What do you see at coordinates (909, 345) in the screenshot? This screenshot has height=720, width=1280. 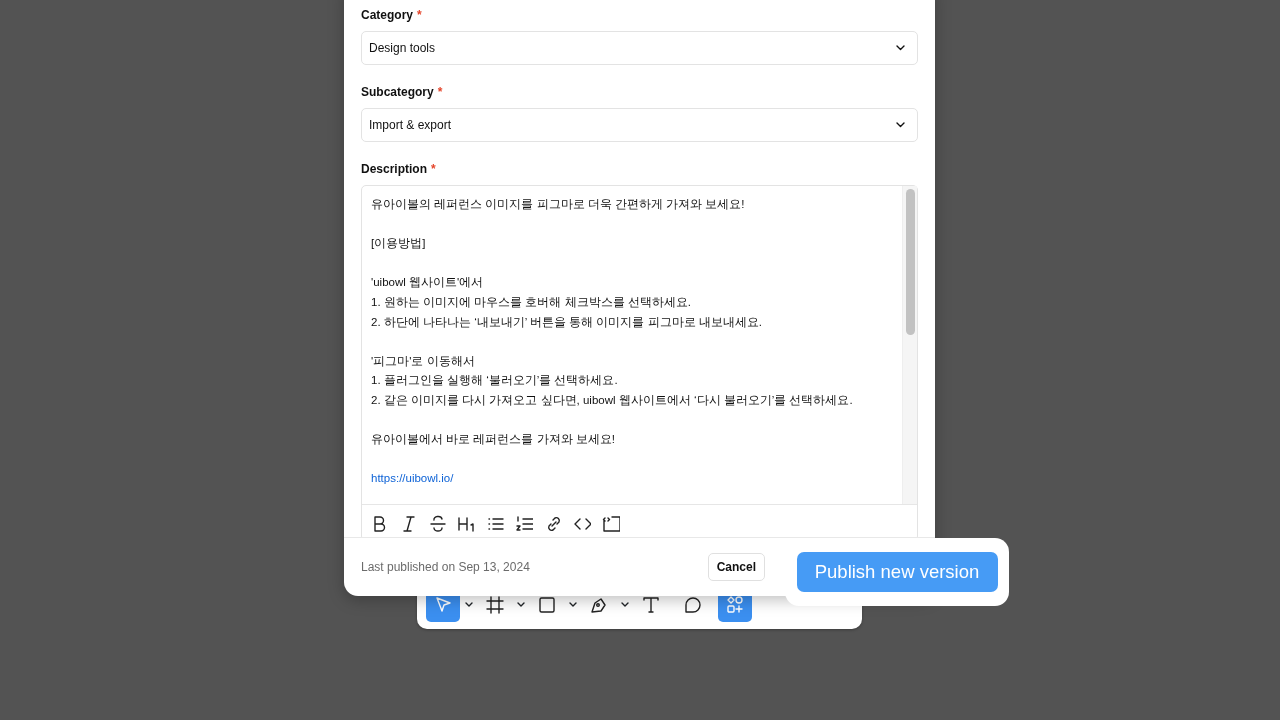 I see `scrollbar` at bounding box center [909, 345].